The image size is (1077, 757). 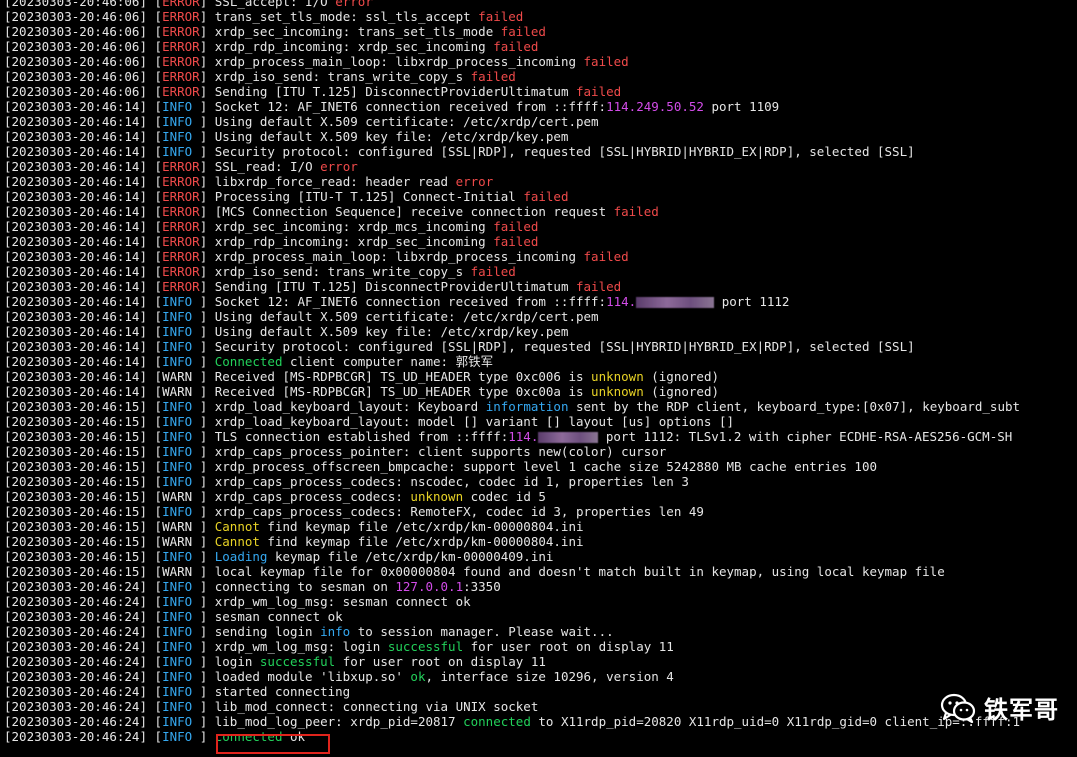 I want to click on log-text: xrdp_wm_log_msg: sesman connect ok, so click(x=342, y=601).